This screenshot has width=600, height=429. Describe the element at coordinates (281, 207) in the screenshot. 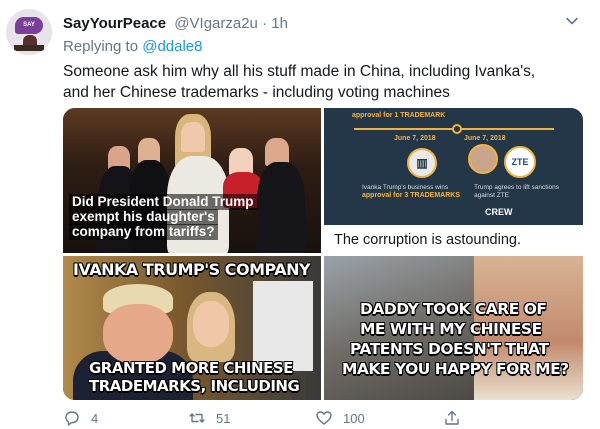

I see `person-body` at that location.